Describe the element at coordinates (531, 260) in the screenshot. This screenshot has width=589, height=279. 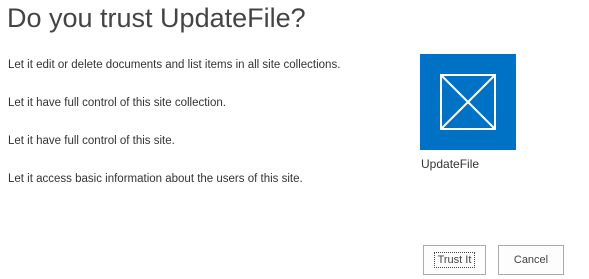
I see `cancel-button: Cancel` at that location.